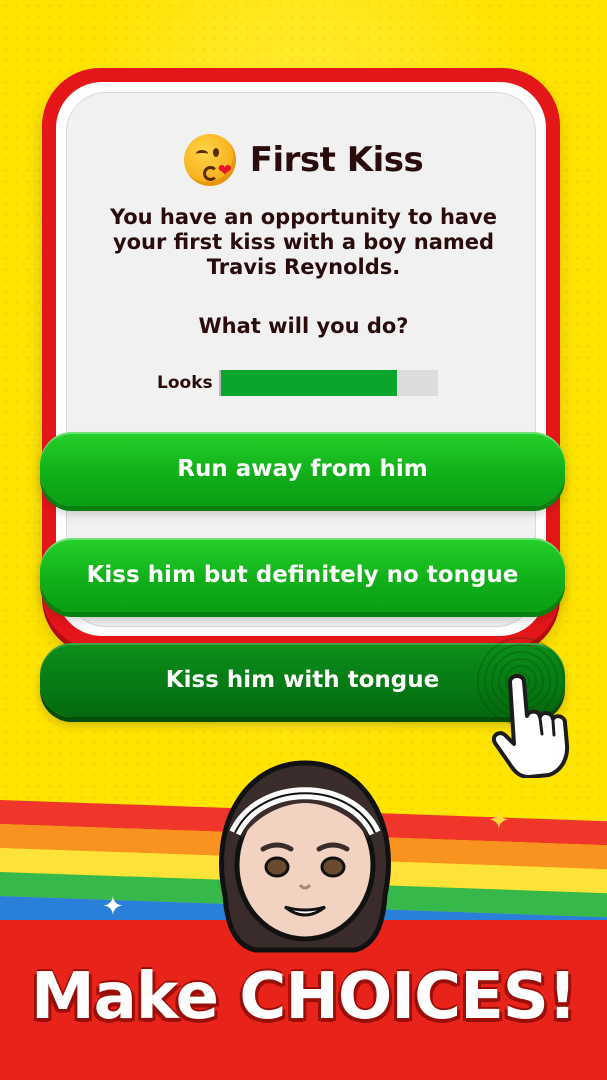 This screenshot has width=607, height=1080. What do you see at coordinates (303, 326) in the screenshot?
I see `dialog-question: What will you do?` at bounding box center [303, 326].